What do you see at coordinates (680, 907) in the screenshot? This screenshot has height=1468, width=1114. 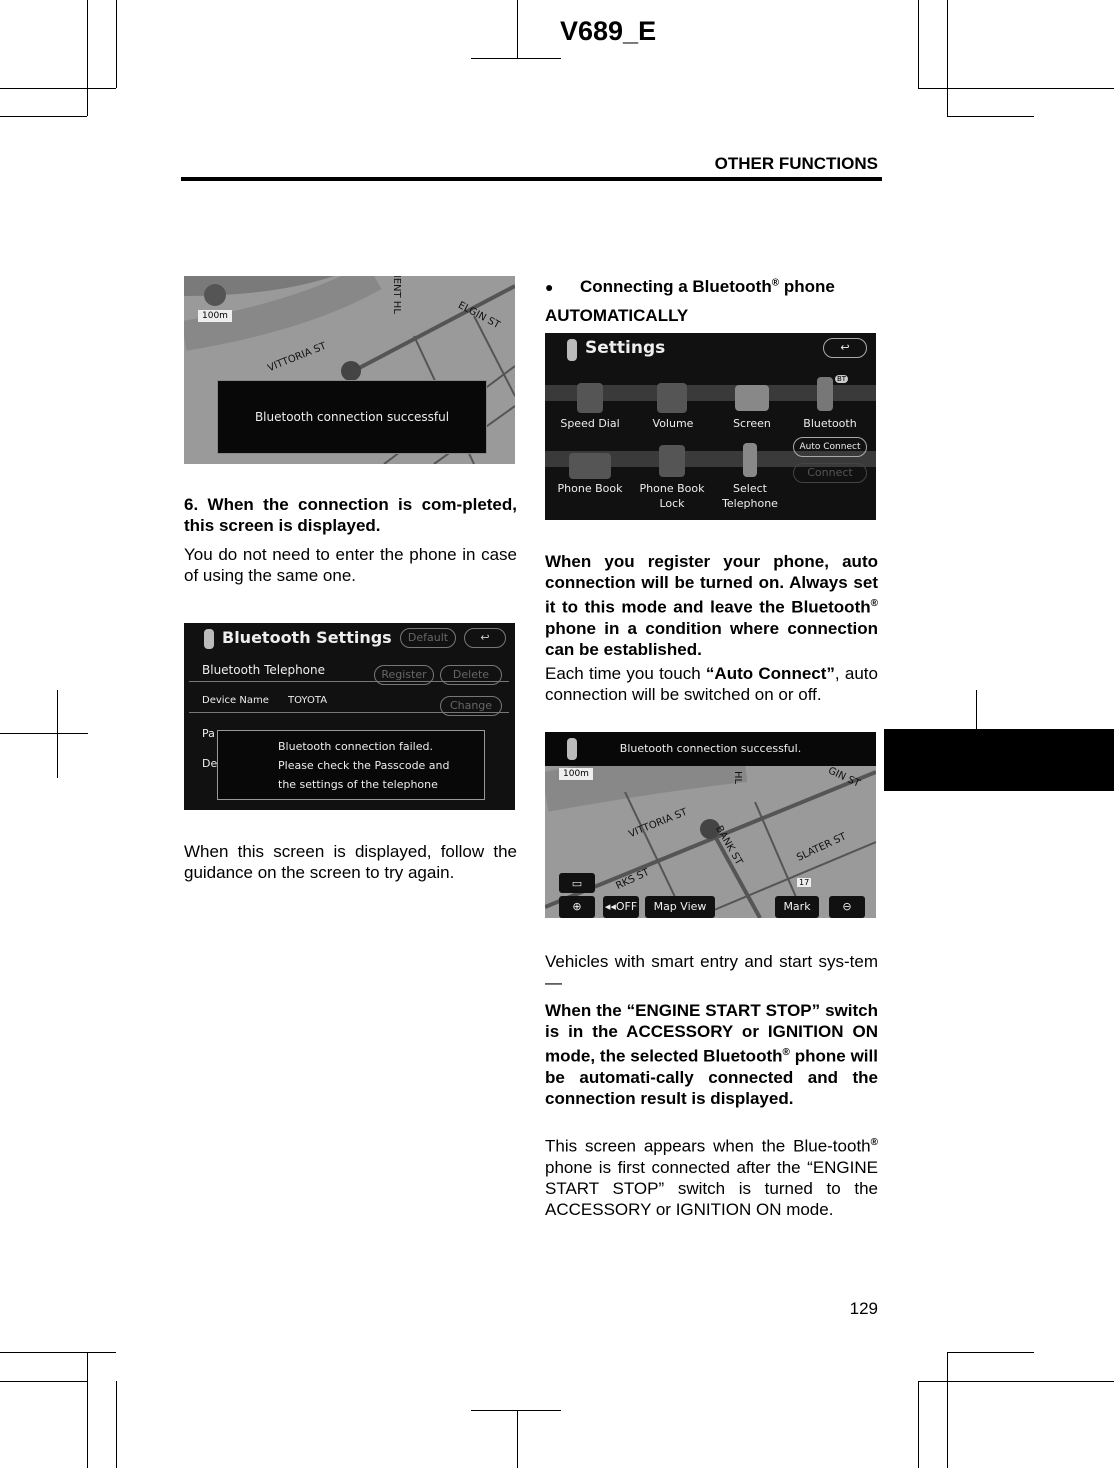 I see `map-view-button: Map View` at bounding box center [680, 907].